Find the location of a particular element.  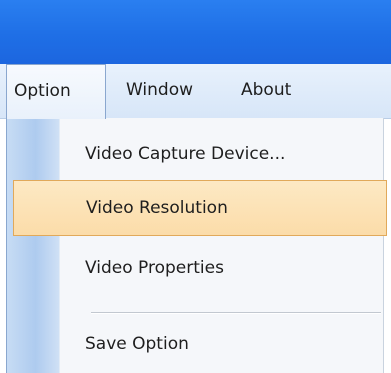

menu-bar: Option Window About is located at coordinates (195, 91).